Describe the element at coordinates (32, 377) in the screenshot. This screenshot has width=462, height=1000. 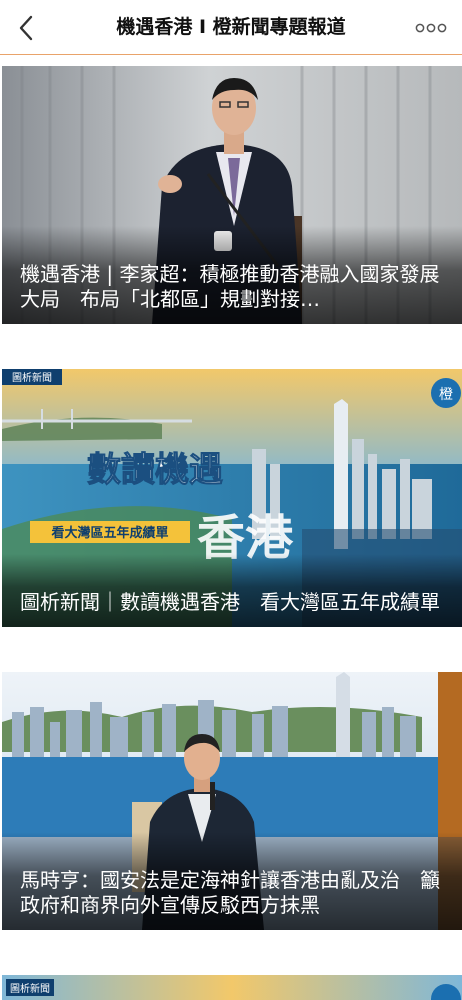
I see `svg-text: 圖析新聞` at that location.